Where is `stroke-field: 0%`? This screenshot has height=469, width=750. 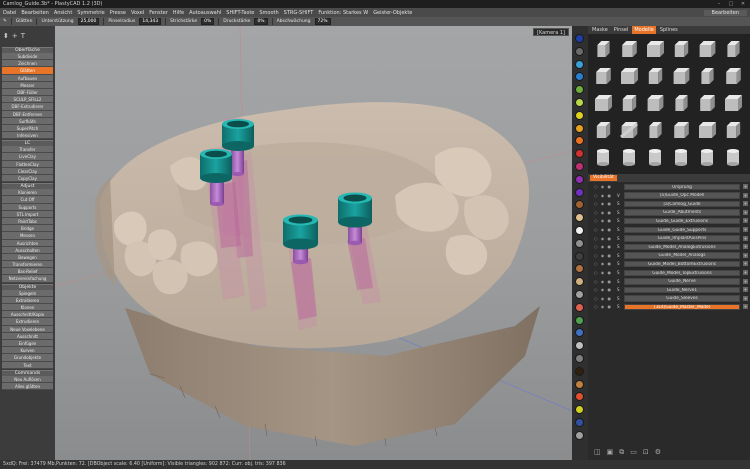 stroke-field: 0% is located at coordinates (208, 21).